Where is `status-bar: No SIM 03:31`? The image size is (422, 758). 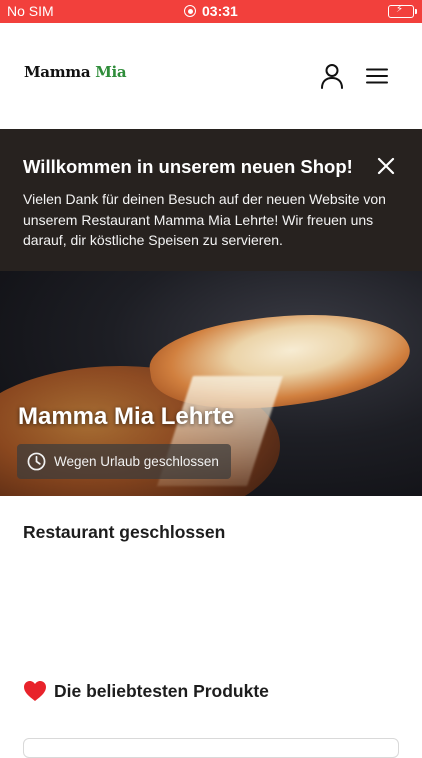 status-bar: No SIM 03:31 is located at coordinates (211, 11).